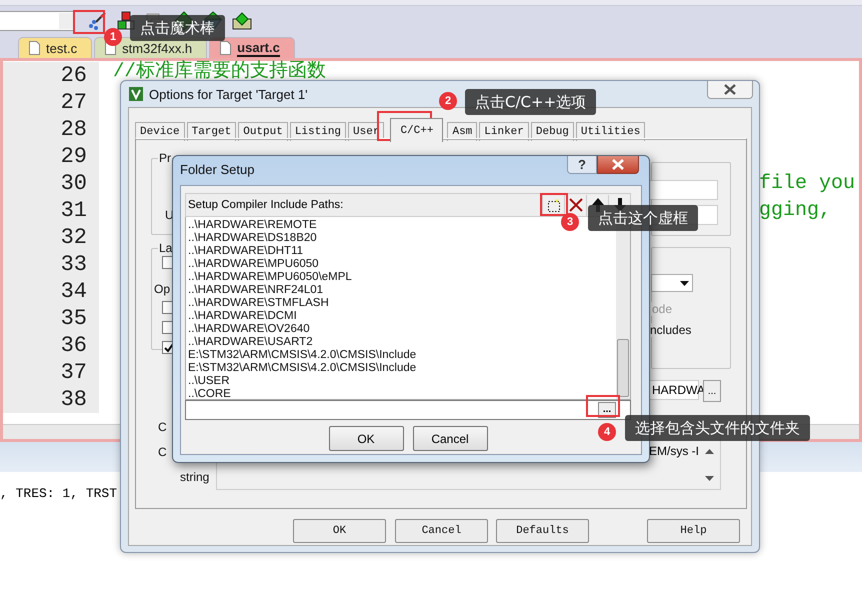 The width and height of the screenshot is (862, 612). Describe the element at coordinates (166, 248) in the screenshot. I see `group-label: La` at that location.